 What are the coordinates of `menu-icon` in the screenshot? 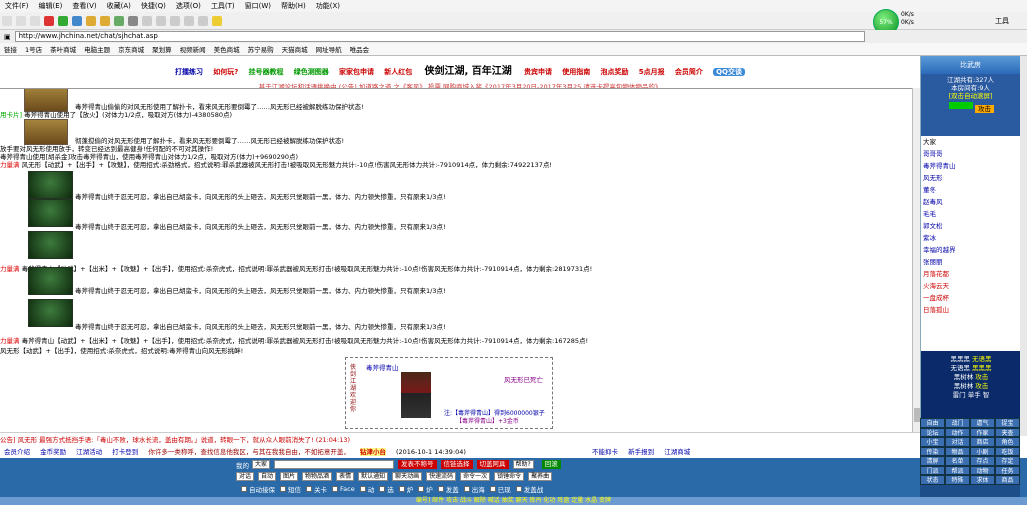 It's located at (35, 20).